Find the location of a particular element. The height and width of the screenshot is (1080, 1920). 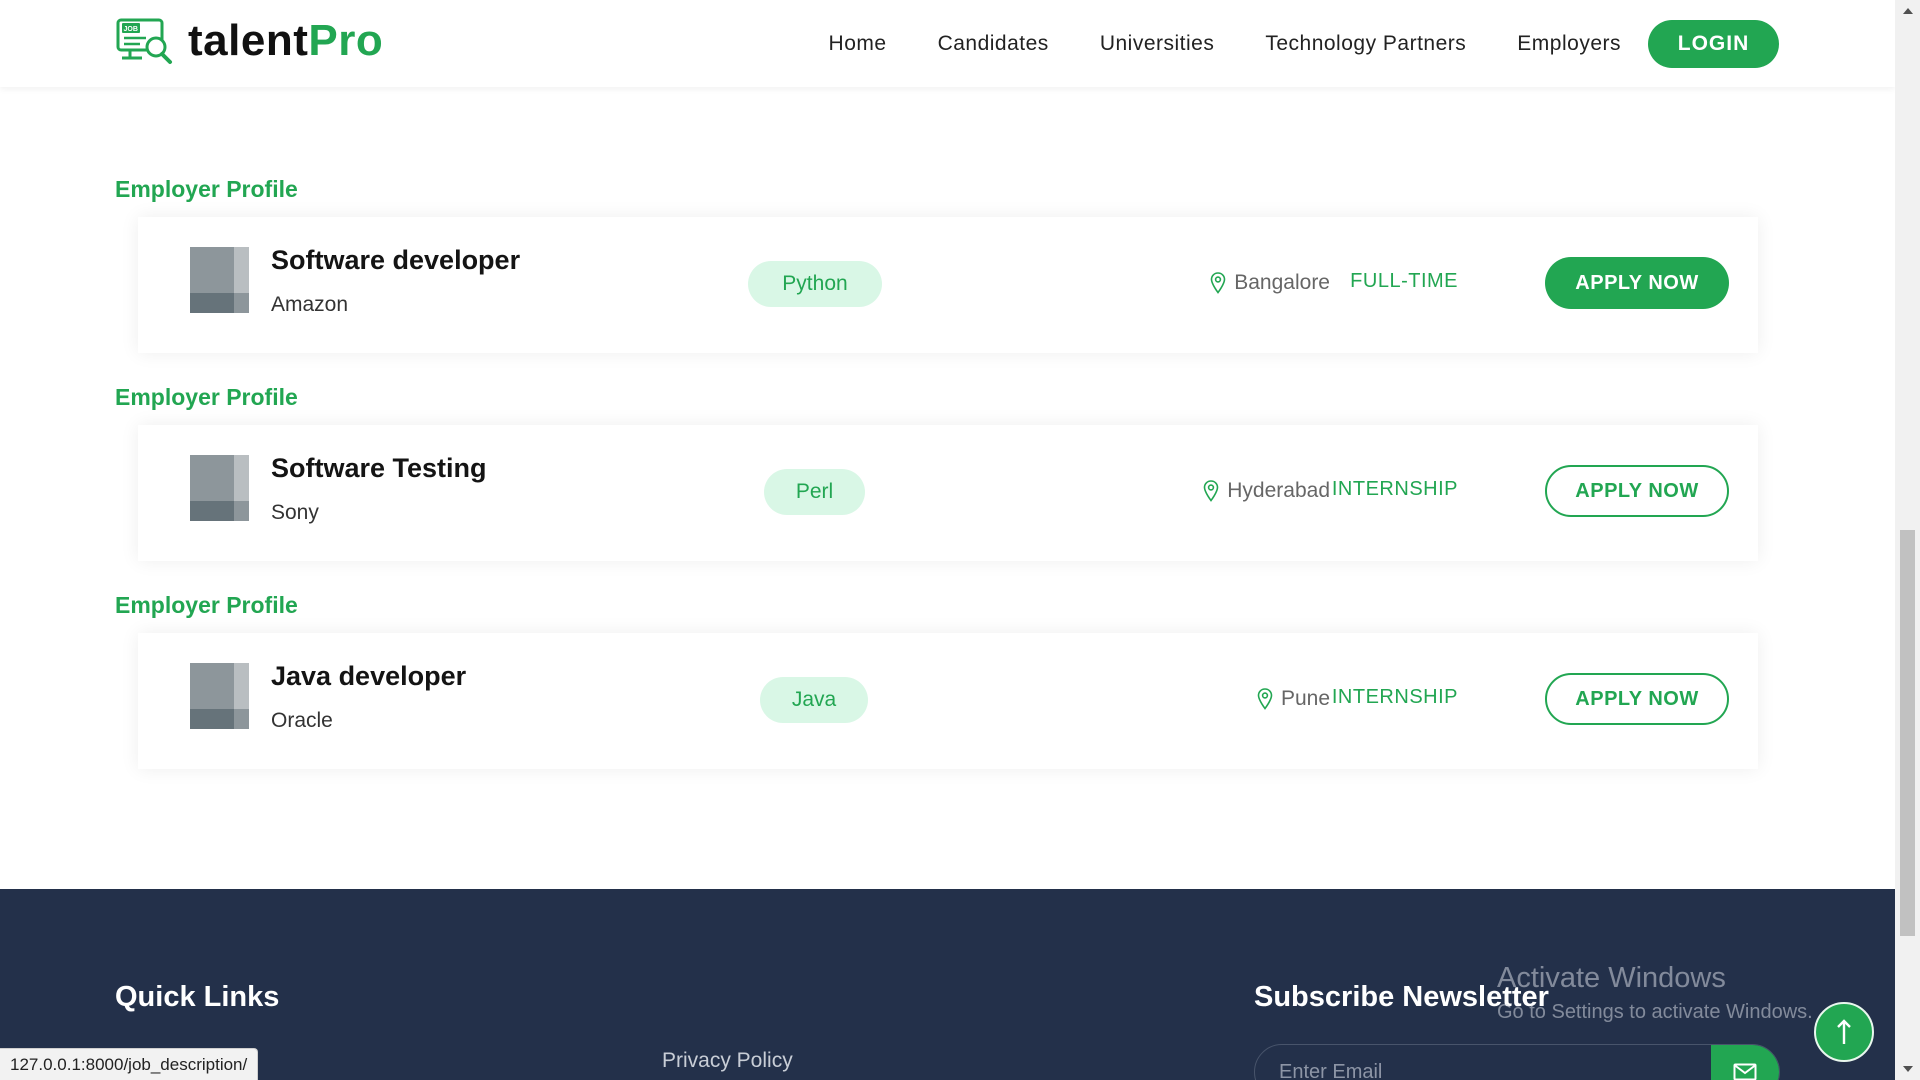

subscribe-button is located at coordinates (1745, 1062).